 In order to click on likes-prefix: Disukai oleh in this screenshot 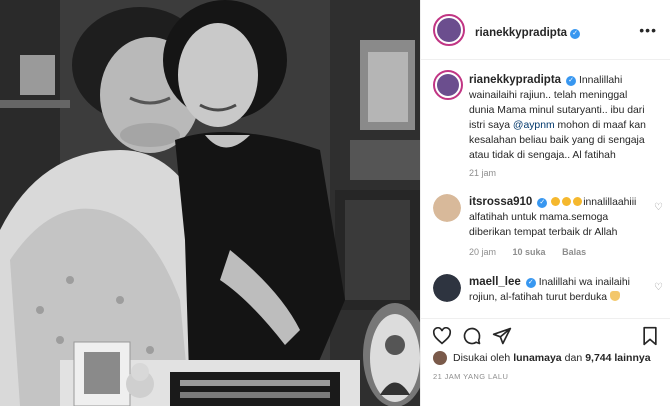, I will do `click(482, 358)`.